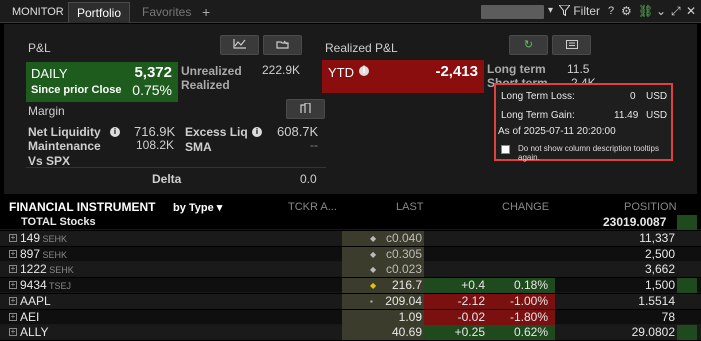  Describe the element at coordinates (406, 285) in the screenshot. I see `last-price: 216.7` at that location.